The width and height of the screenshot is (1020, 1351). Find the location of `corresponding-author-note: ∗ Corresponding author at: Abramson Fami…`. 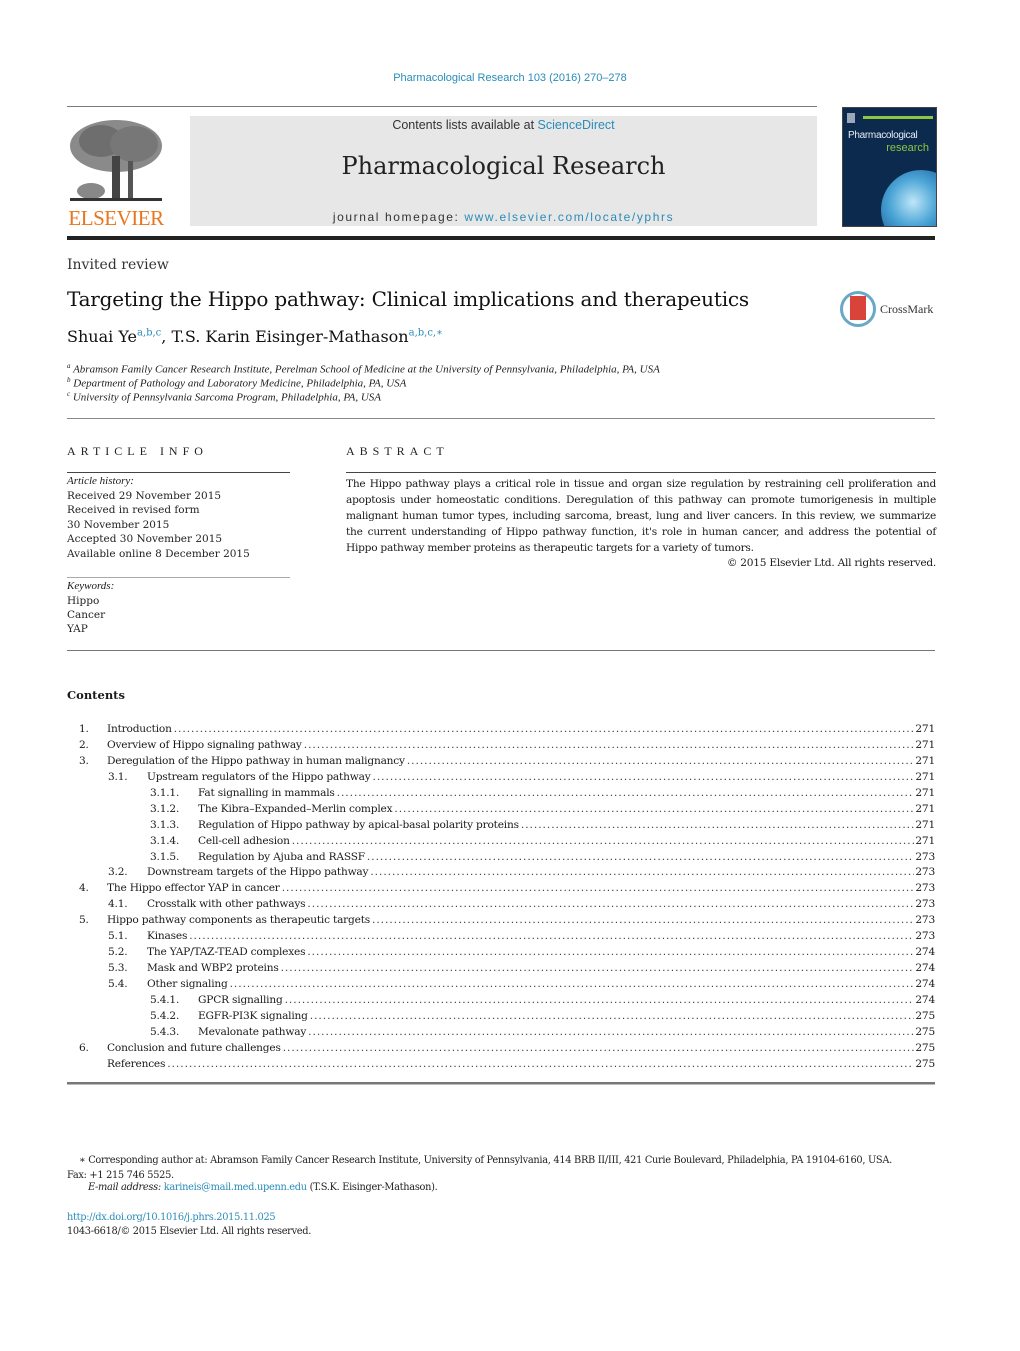

corresponding-author-note: ∗ Corresponding author at: Abramson Fami… is located at coordinates (502, 1168).